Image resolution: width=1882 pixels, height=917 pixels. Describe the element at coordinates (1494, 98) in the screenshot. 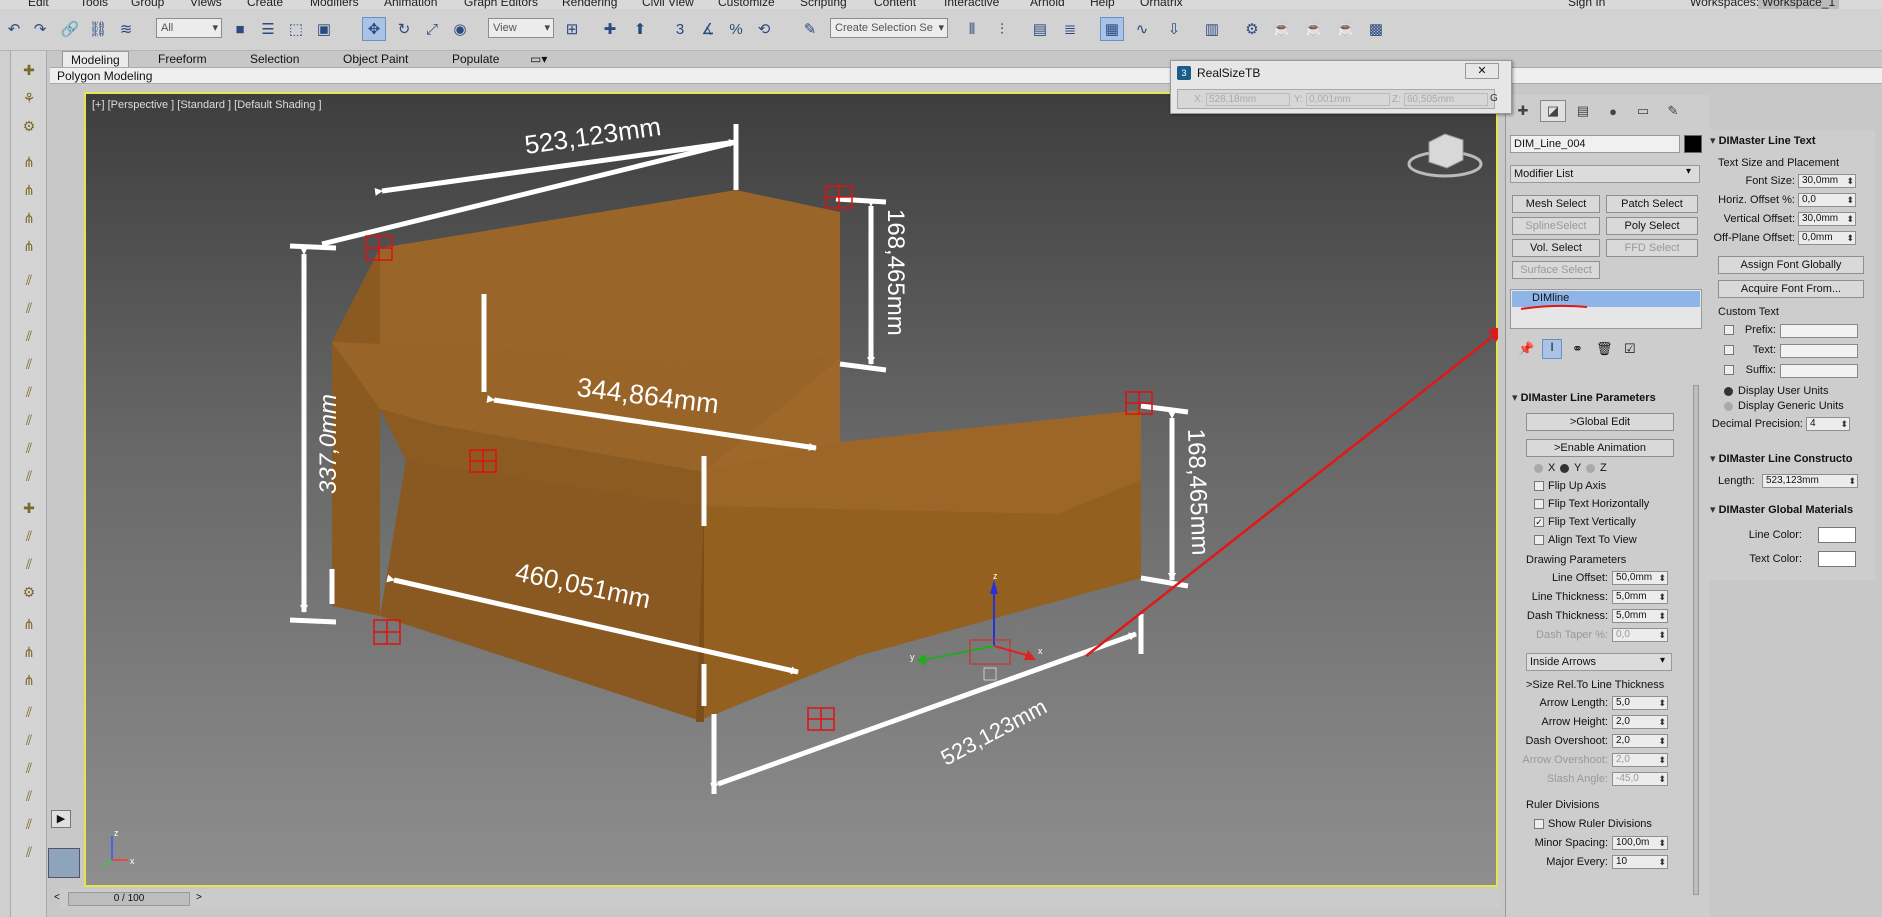

I see `grid-toggle: G` at that location.